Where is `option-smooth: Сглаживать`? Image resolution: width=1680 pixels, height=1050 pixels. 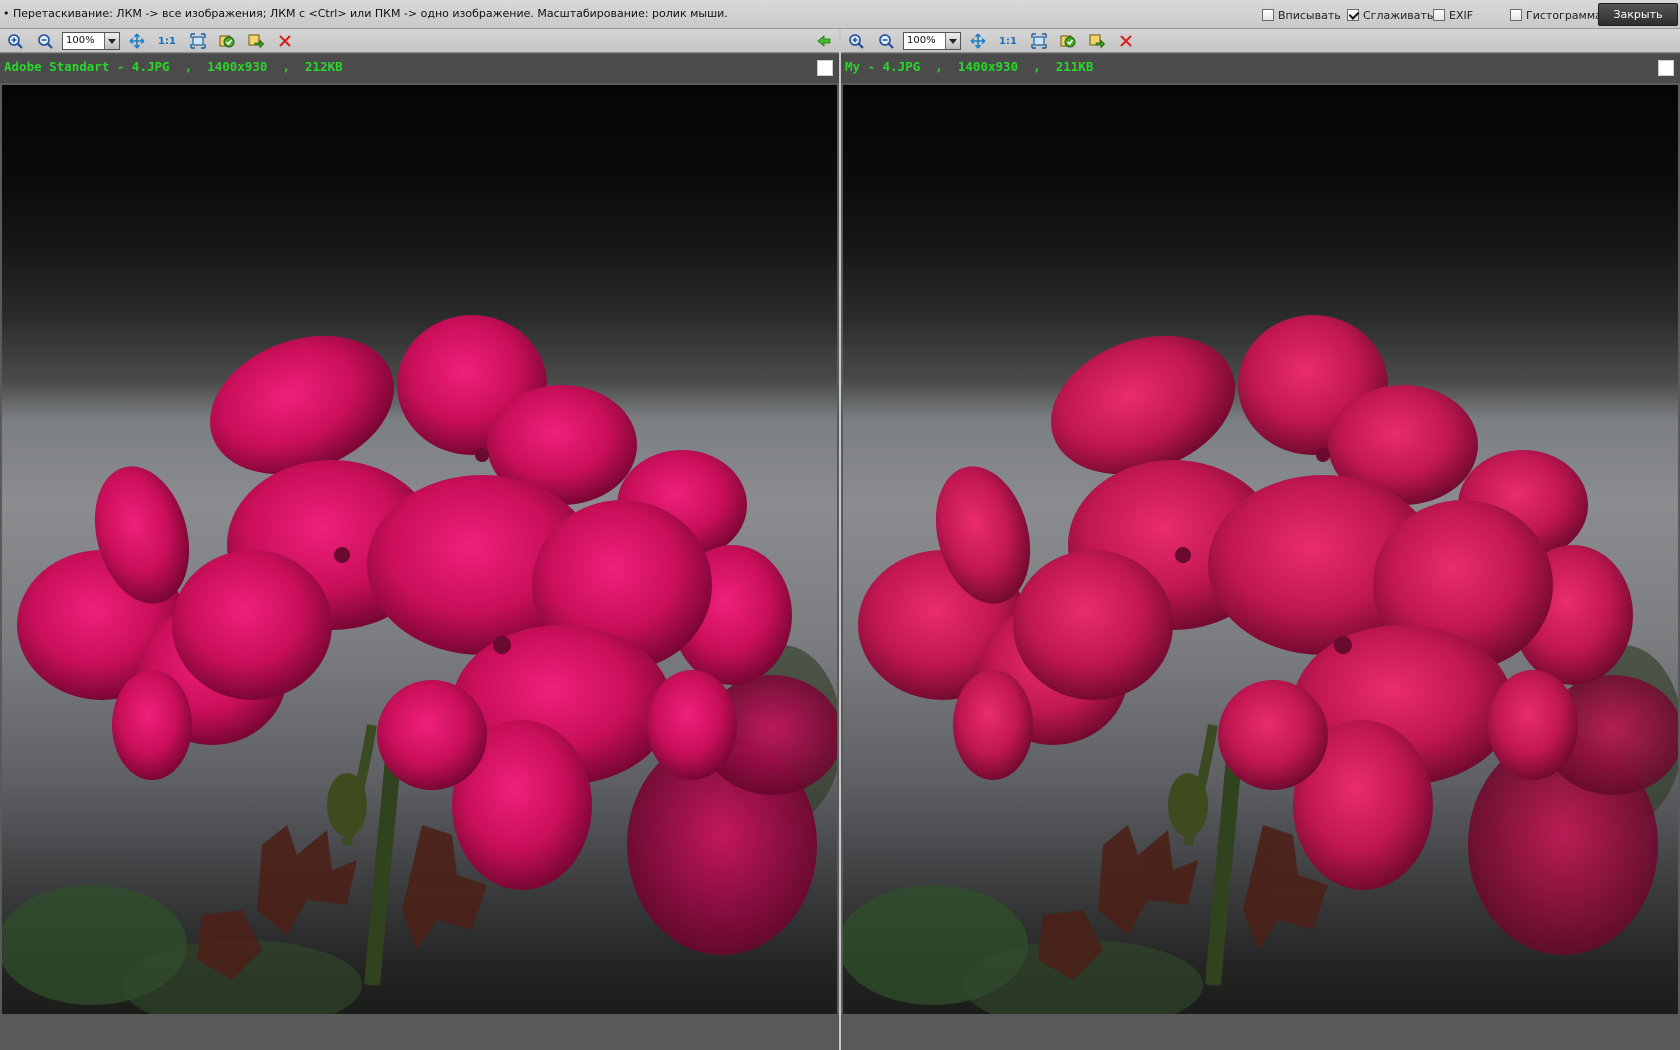 option-smooth: Сглаживать is located at coordinates (1390, 15).